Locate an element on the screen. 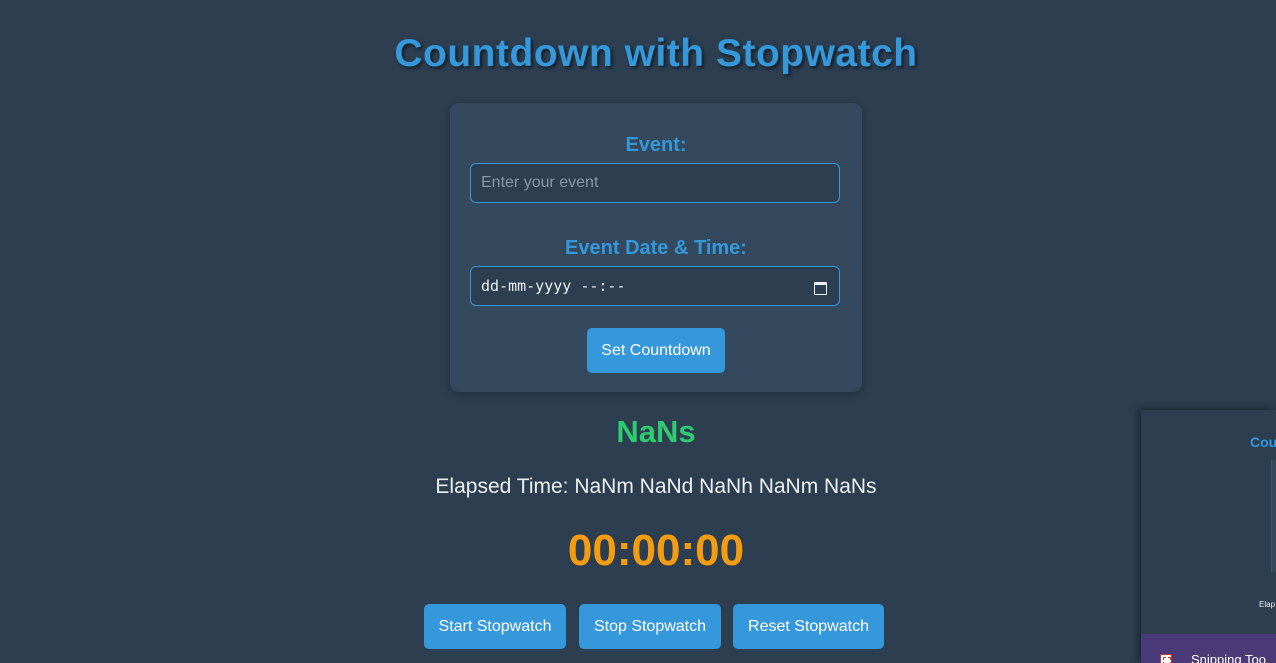 This screenshot has width=1276, height=663. snipping-tool-label: Snipping Too is located at coordinates (1228, 657).